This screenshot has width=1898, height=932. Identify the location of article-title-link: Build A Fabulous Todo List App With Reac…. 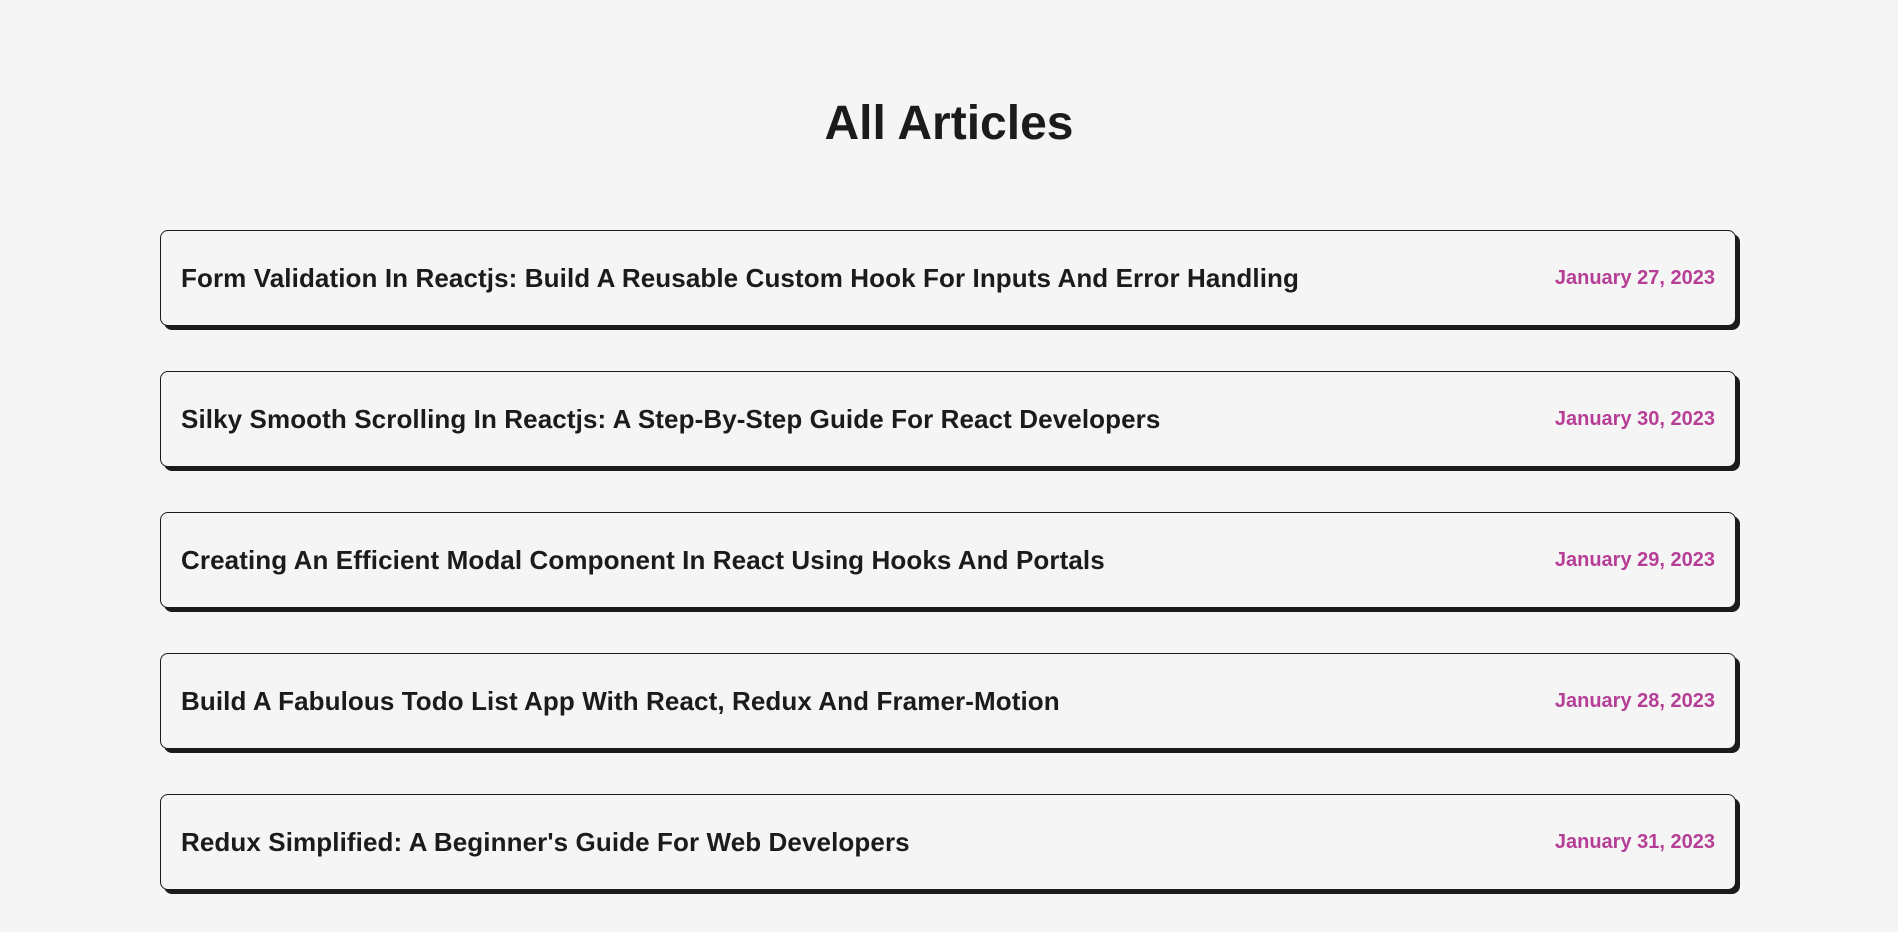
(620, 701).